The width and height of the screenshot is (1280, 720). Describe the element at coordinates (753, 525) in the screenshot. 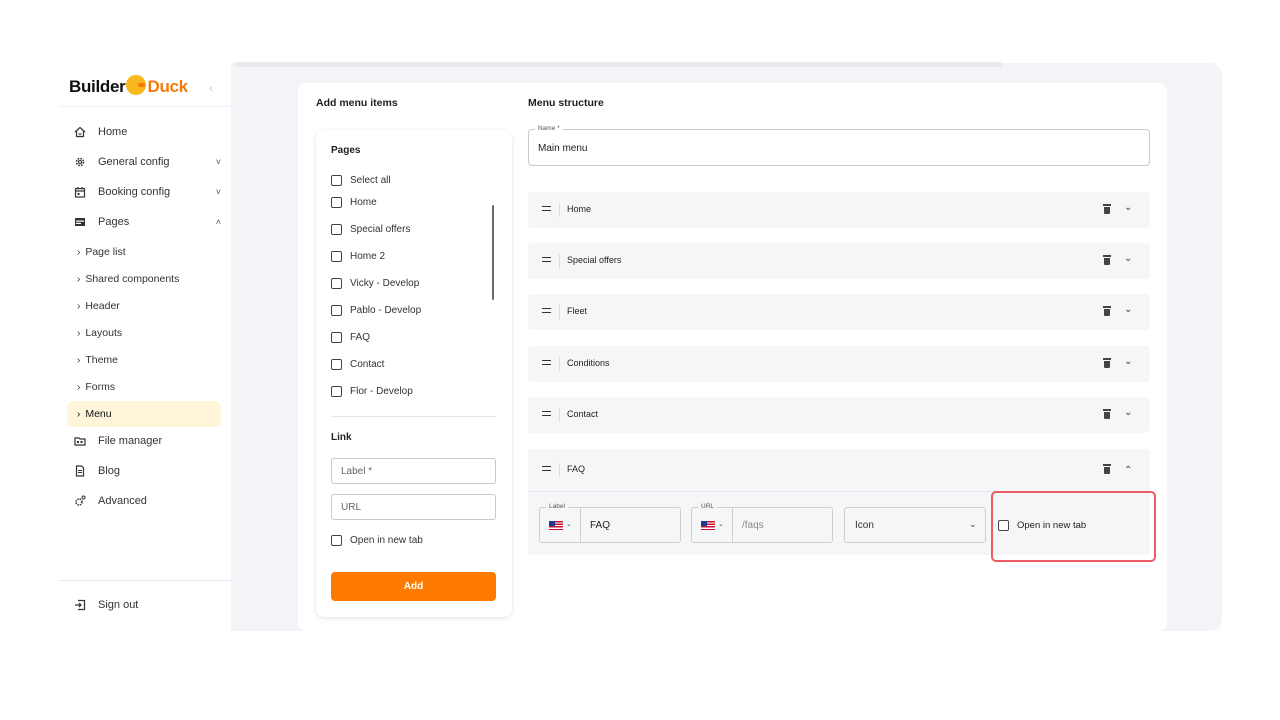

I see `faq-url-placeholder: /faqs` at that location.